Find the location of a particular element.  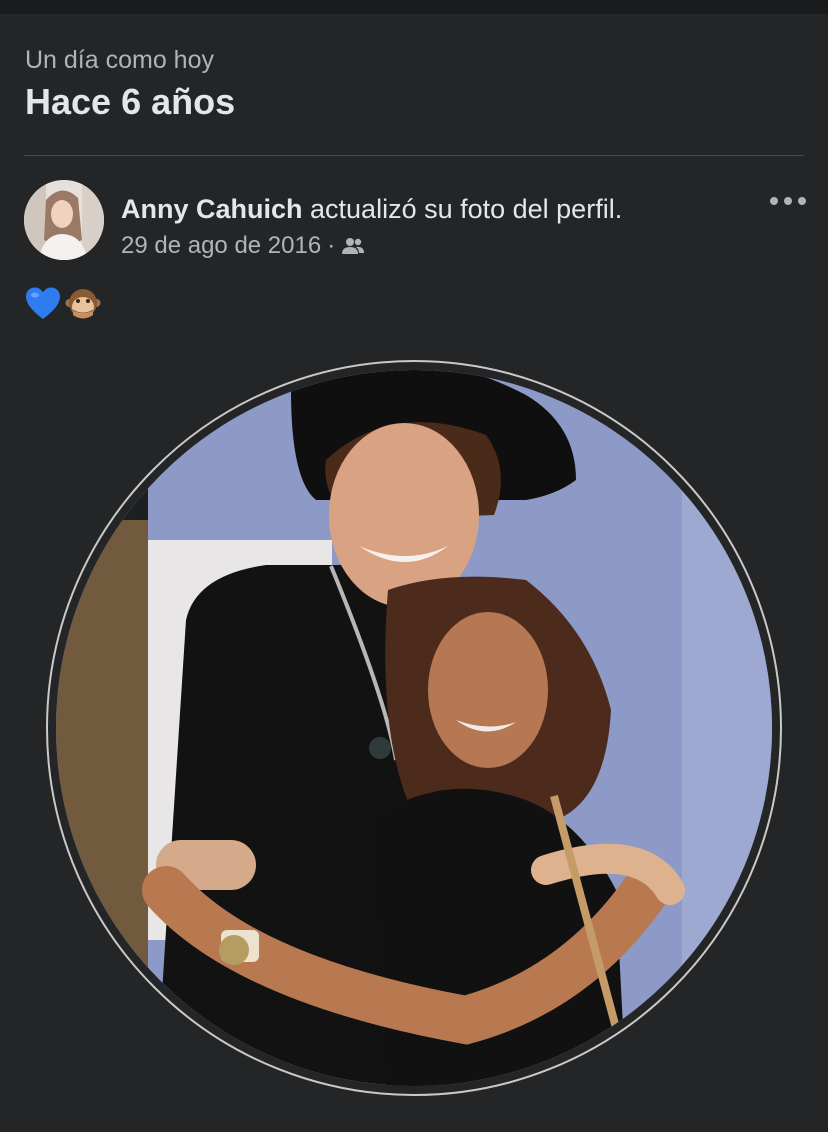

avatar-image is located at coordinates (64, 220).